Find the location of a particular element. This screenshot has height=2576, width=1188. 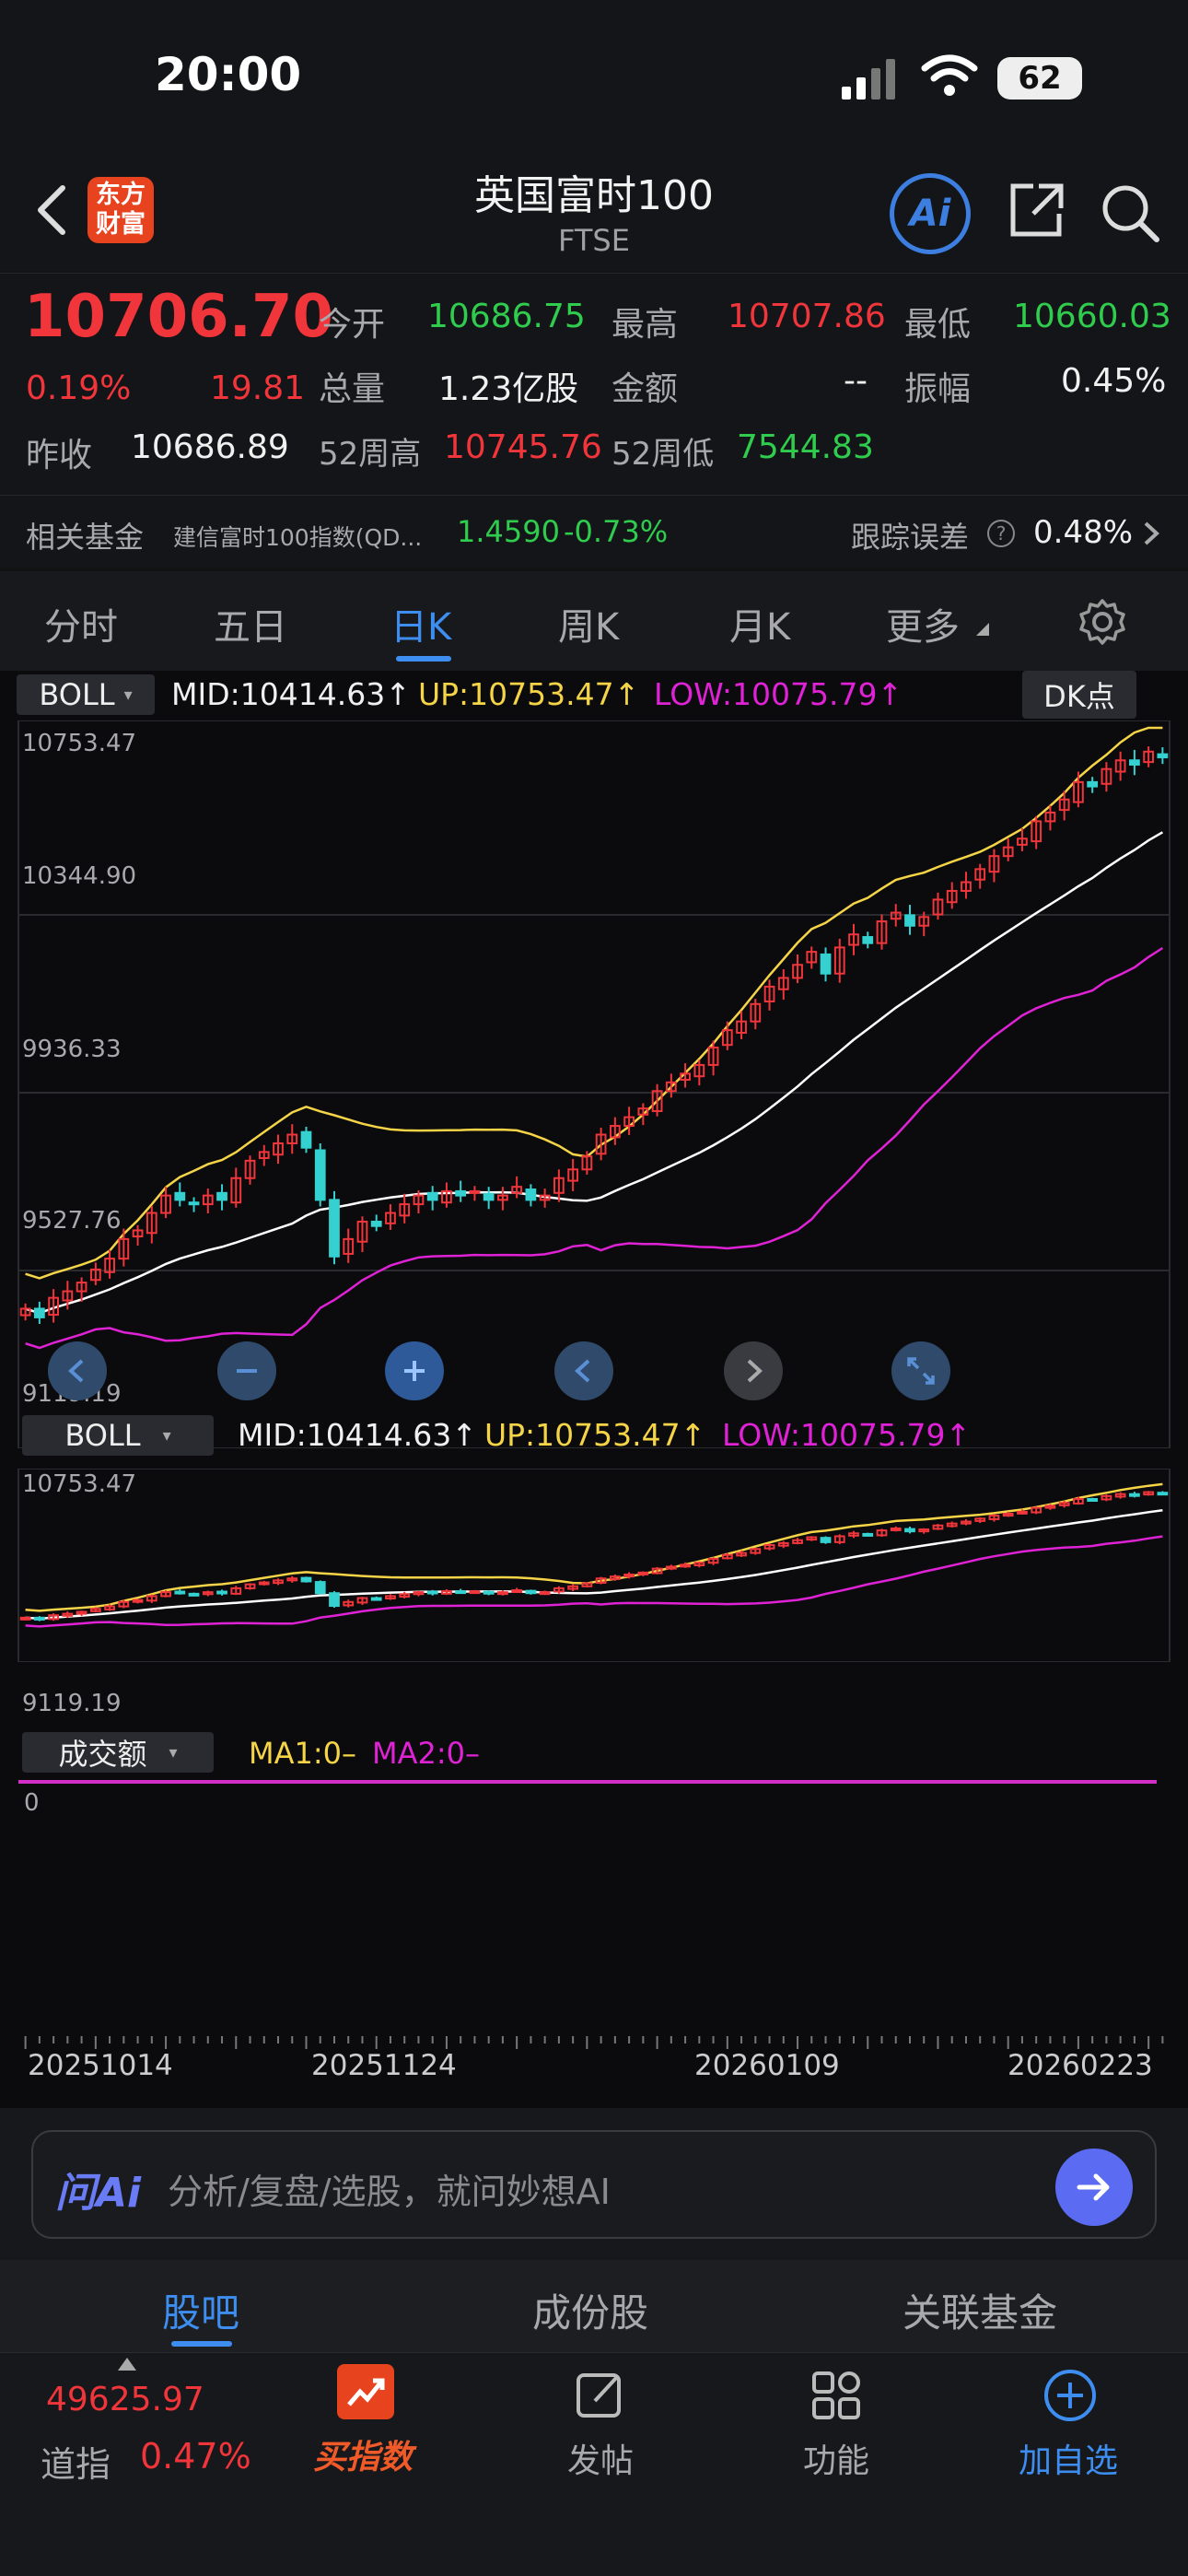

x-date-2: 20251124 is located at coordinates (384, 2065).